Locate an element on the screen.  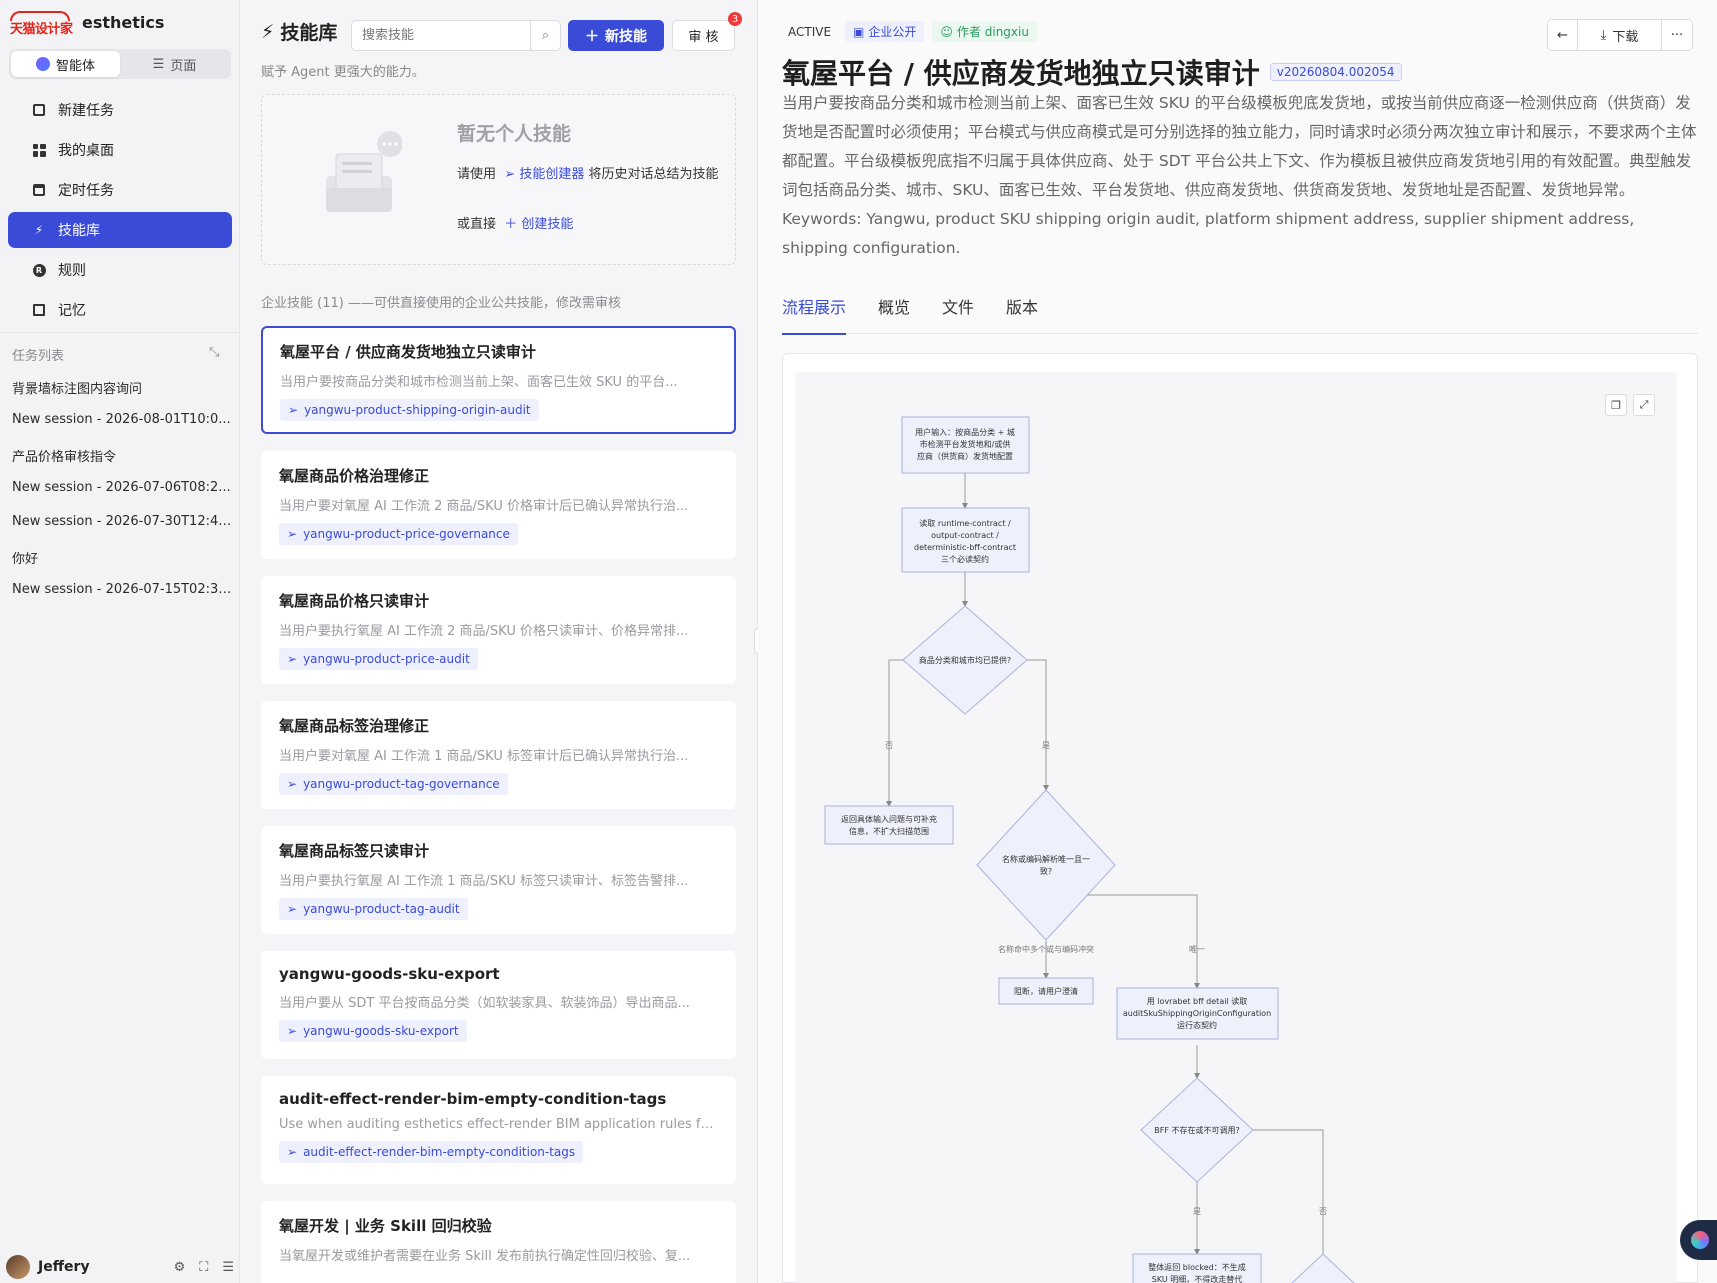
skill-search: ⌕ is located at coordinates (456, 35).